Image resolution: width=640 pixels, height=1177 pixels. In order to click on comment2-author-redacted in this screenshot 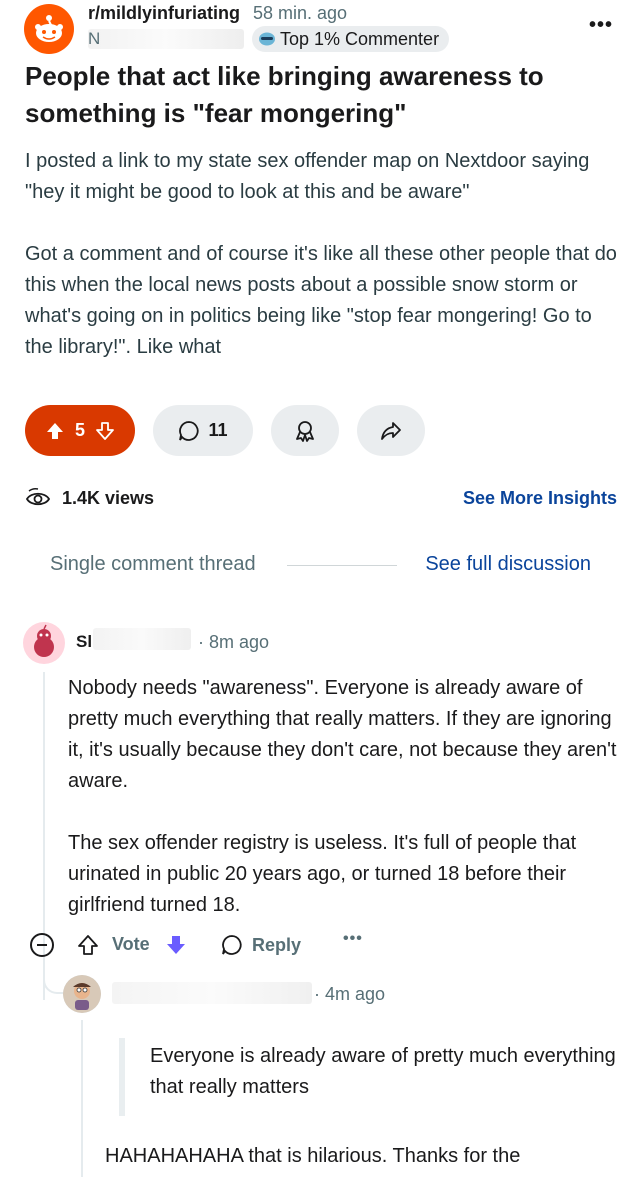, I will do `click(212, 993)`.